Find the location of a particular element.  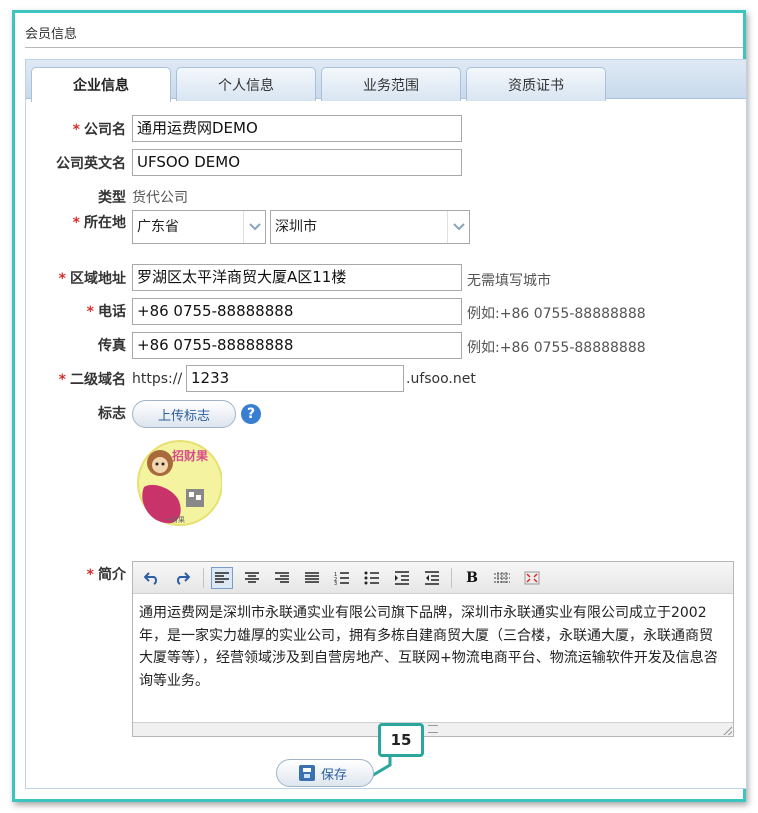

save-icon is located at coordinates (307, 773).